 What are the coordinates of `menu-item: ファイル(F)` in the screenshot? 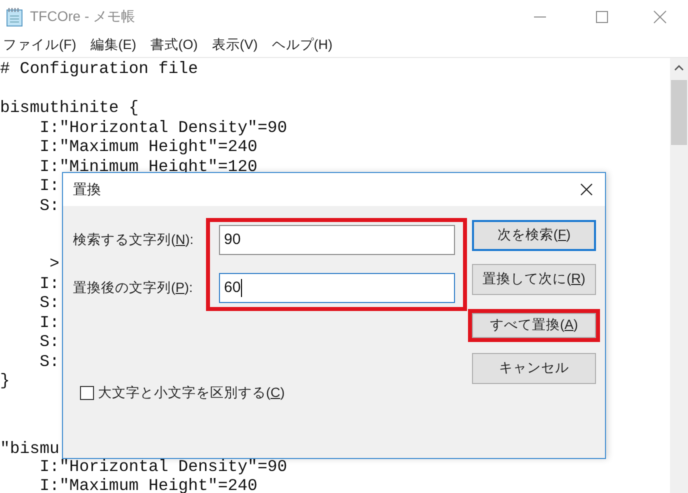 It's located at (39, 45).